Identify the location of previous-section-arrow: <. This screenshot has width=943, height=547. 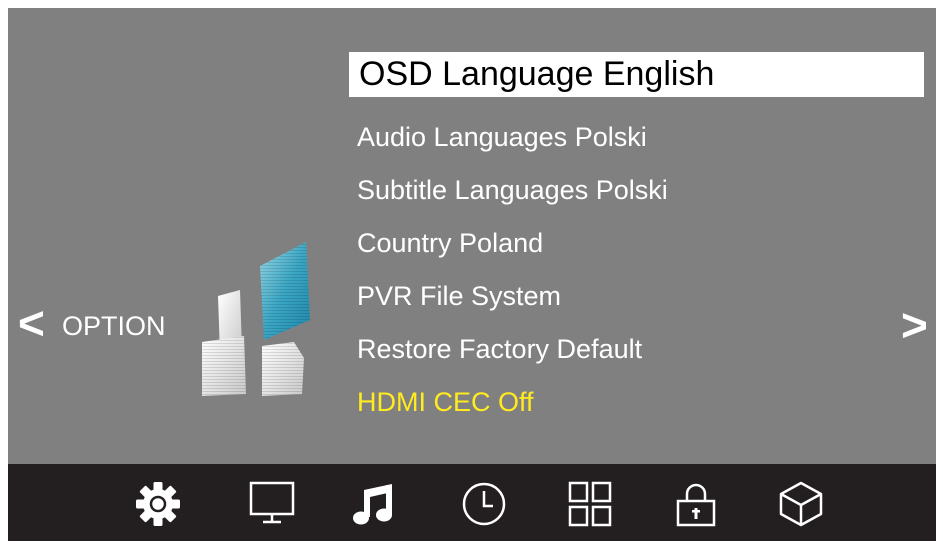
(31, 323).